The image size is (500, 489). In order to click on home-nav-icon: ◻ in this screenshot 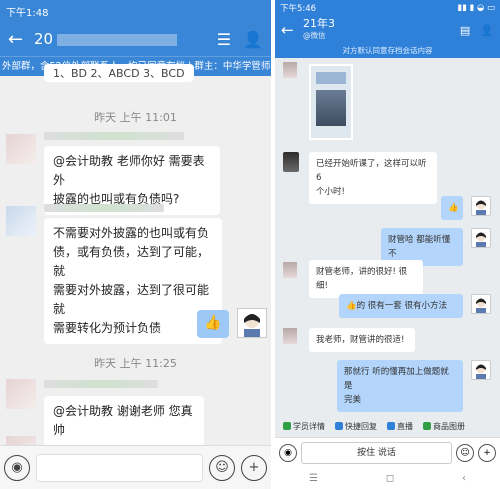, I will do `click(390, 478)`.